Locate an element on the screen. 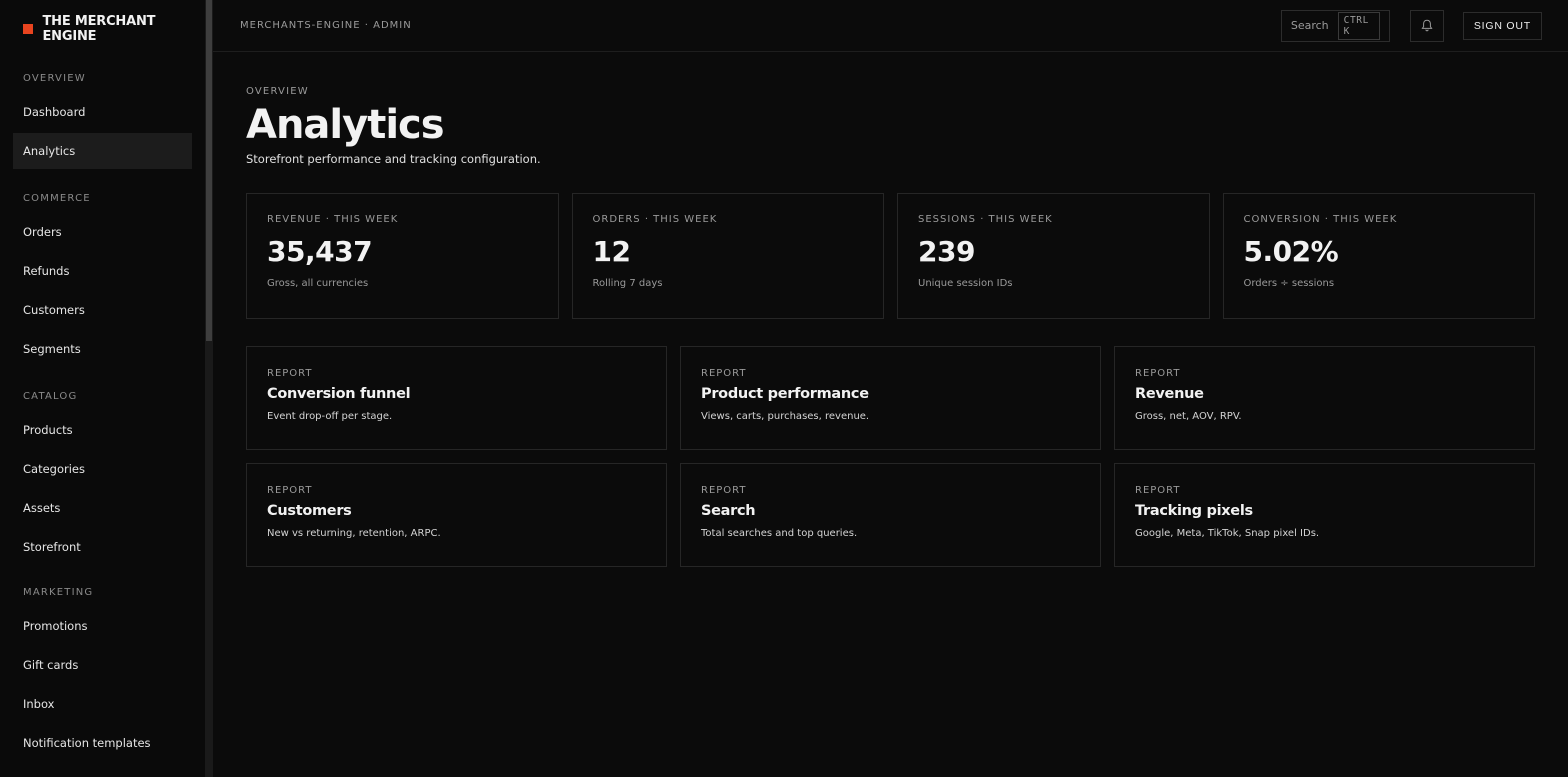  kpi-value: 12 is located at coordinates (611, 251).